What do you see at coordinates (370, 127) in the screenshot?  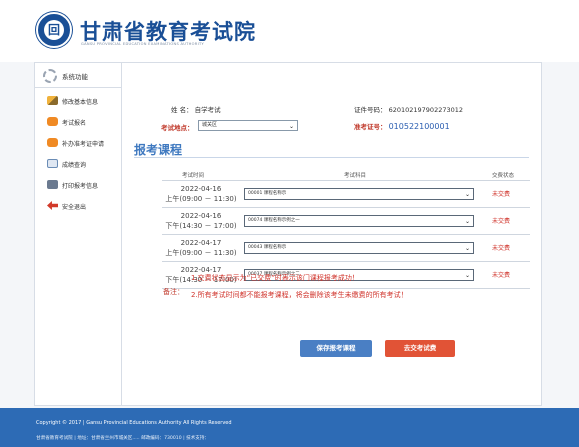 I see `ticket-label: 准考证号：` at bounding box center [370, 127].